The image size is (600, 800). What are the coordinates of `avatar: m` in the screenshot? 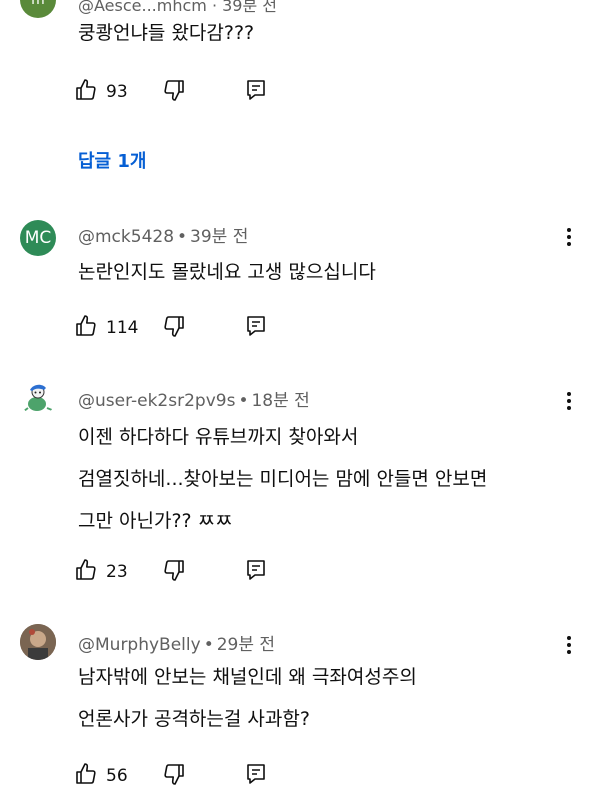 It's located at (38, 9).